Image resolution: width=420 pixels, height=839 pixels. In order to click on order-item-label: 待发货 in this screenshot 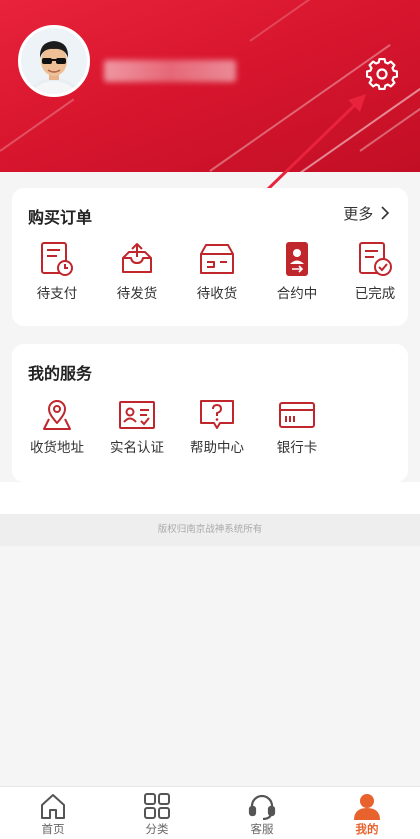, I will do `click(137, 294)`.